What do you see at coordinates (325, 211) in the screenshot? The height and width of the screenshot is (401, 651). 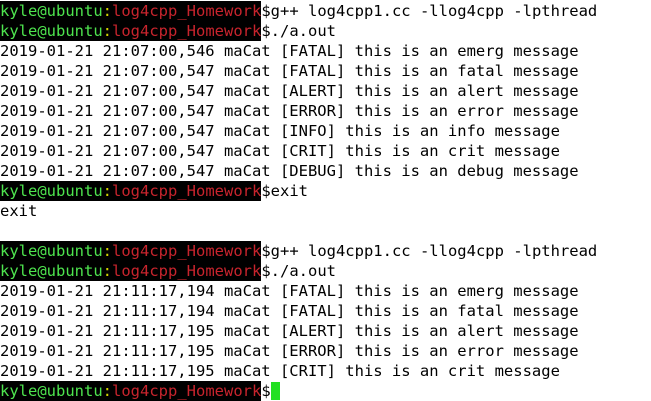 I see `output-line: exit` at bounding box center [325, 211].